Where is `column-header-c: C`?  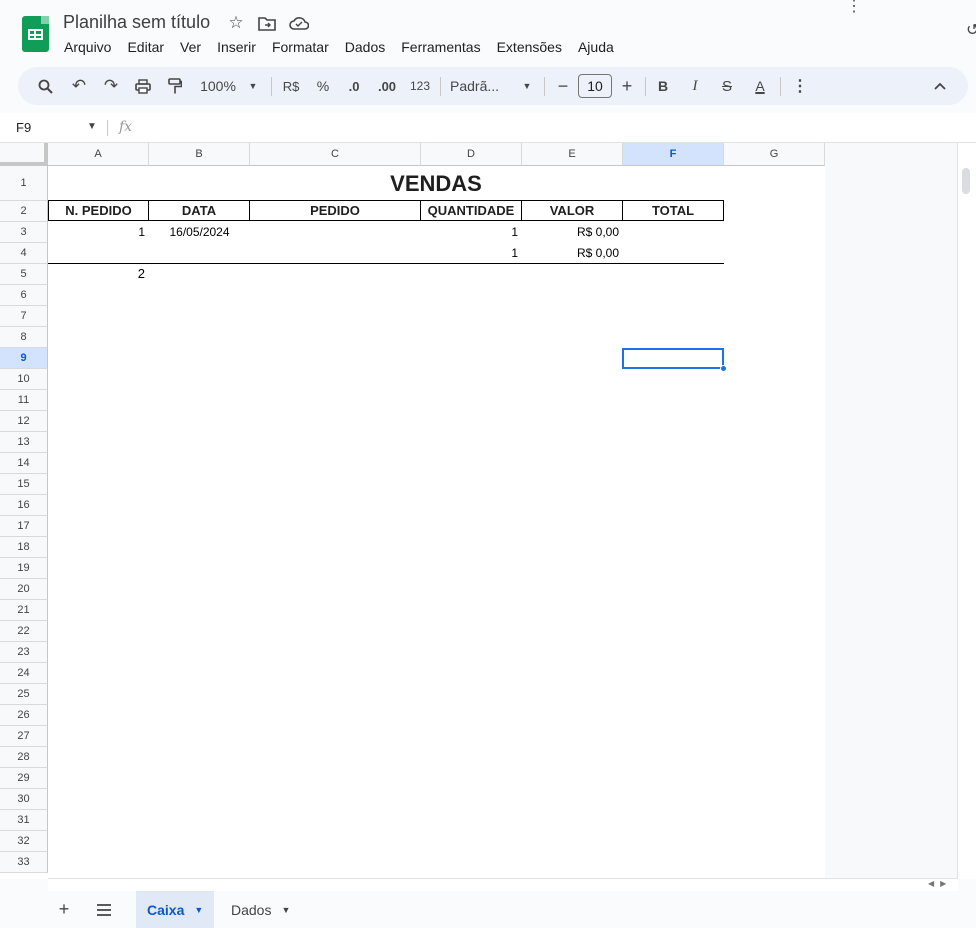 column-header-c: C is located at coordinates (335, 154).